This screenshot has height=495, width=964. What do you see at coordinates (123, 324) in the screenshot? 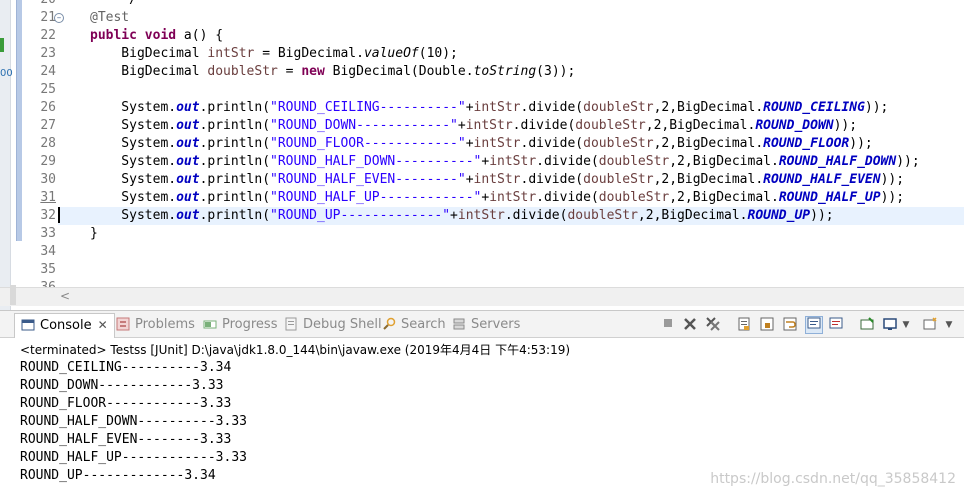
I see `problems-icon` at bounding box center [123, 324].